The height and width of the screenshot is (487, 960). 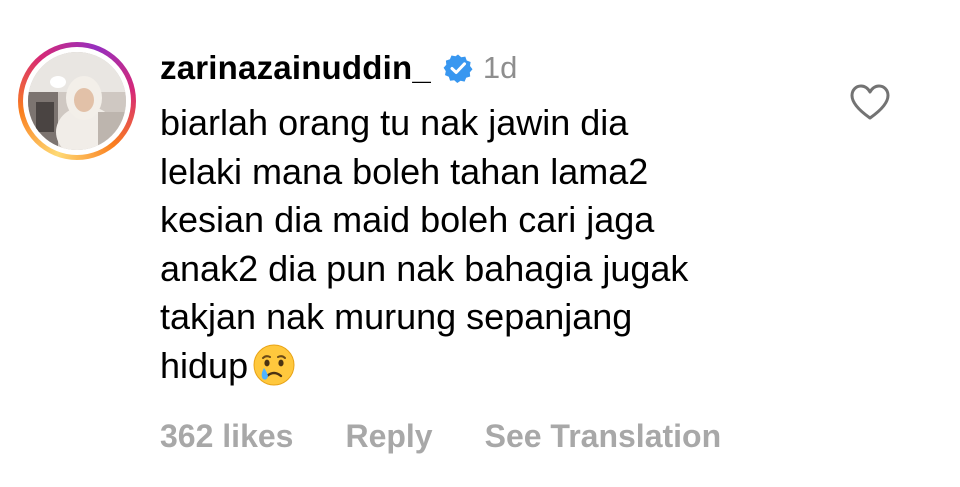 I want to click on comment-line: anak2 dia pun nak bahagia jugak, so click(x=424, y=268).